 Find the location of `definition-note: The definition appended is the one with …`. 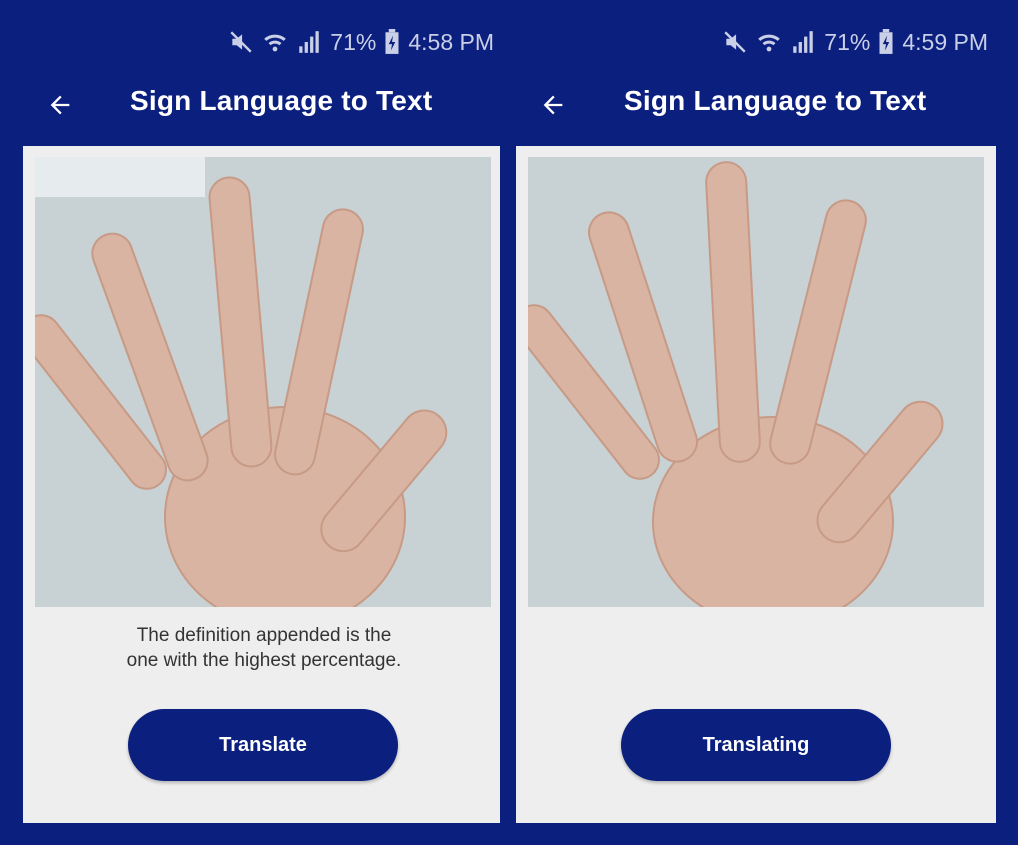

definition-note: The definition appended is the one with … is located at coordinates (264, 648).